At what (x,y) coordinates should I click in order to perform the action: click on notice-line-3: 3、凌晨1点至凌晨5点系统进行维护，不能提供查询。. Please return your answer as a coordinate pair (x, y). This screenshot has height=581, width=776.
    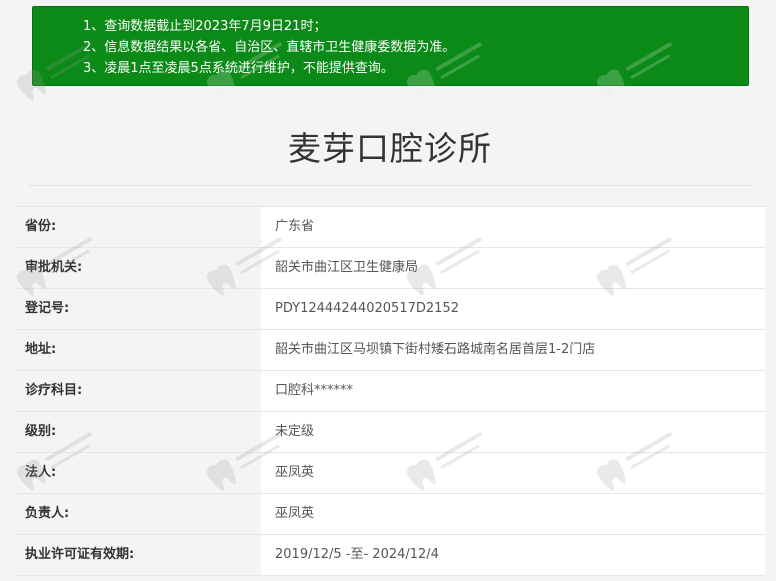
    Looking at the image, I should click on (238, 68).